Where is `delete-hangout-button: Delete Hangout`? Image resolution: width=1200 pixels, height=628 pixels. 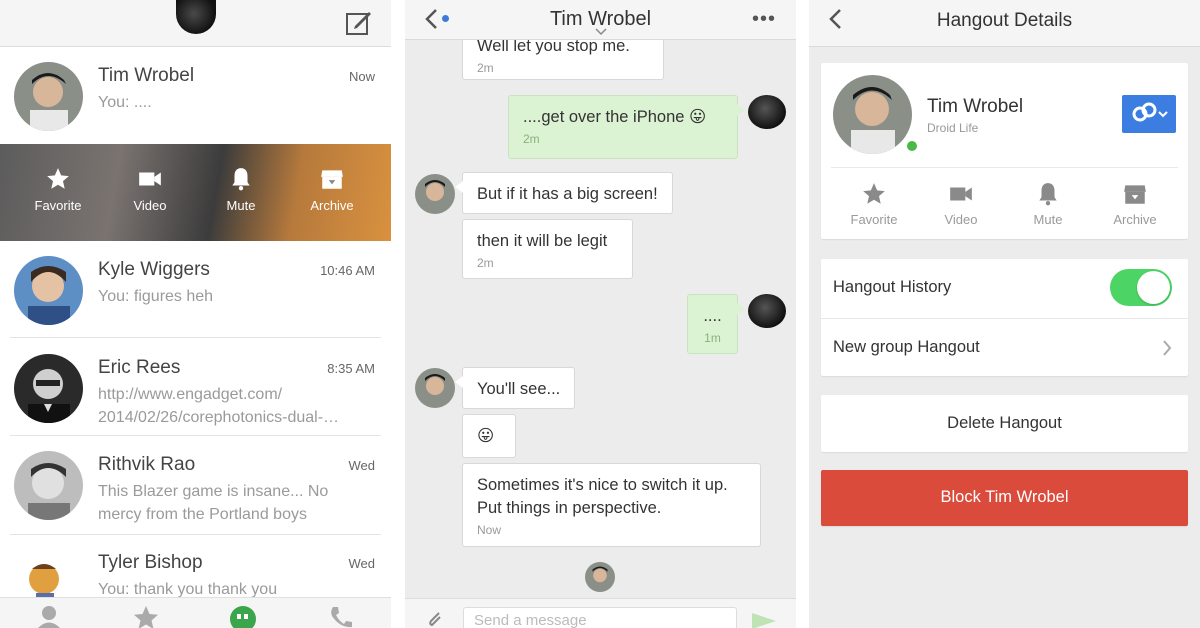
delete-hangout-button: Delete Hangout is located at coordinates (1004, 423).